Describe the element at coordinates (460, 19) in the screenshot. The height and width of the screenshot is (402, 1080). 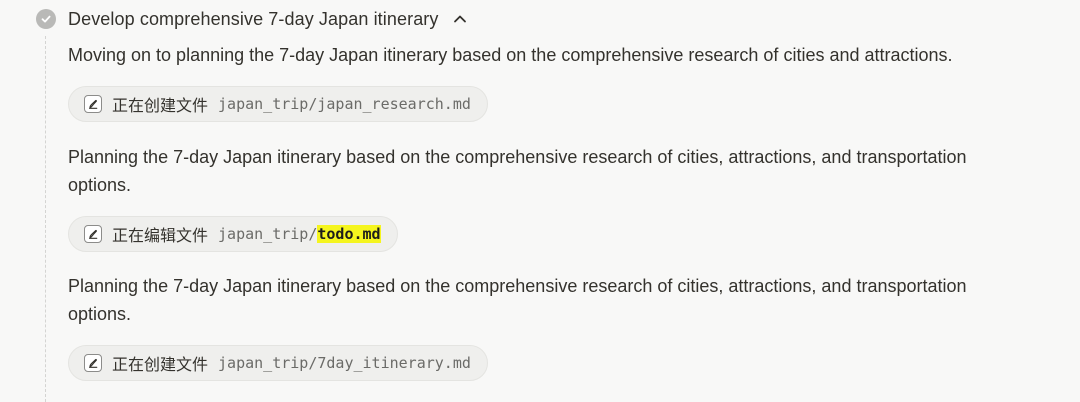
I see `chevron-up-icon` at that location.